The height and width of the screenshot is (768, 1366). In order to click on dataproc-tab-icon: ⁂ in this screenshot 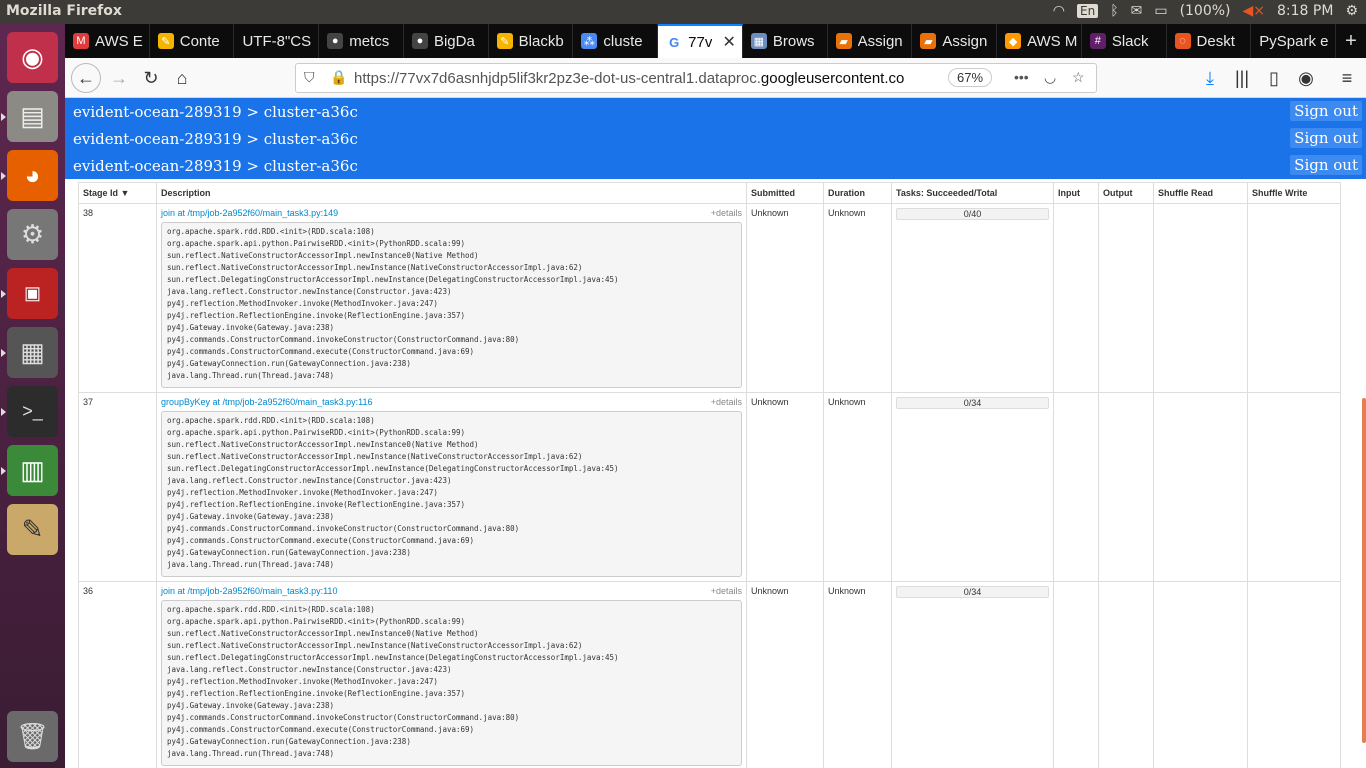, I will do `click(589, 41)`.